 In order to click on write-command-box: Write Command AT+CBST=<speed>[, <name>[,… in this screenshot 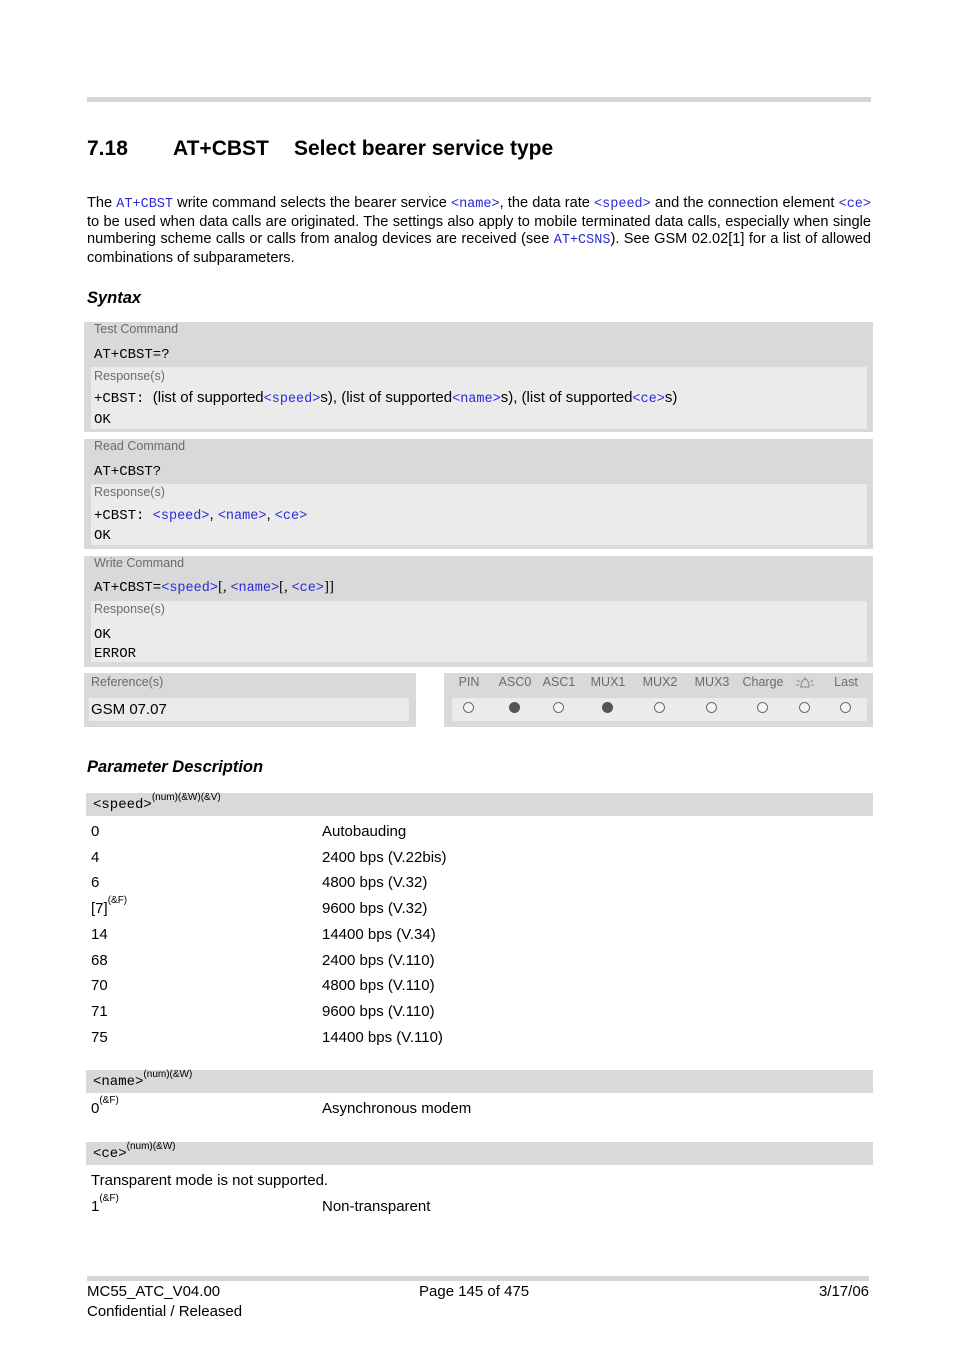, I will do `click(478, 611)`.